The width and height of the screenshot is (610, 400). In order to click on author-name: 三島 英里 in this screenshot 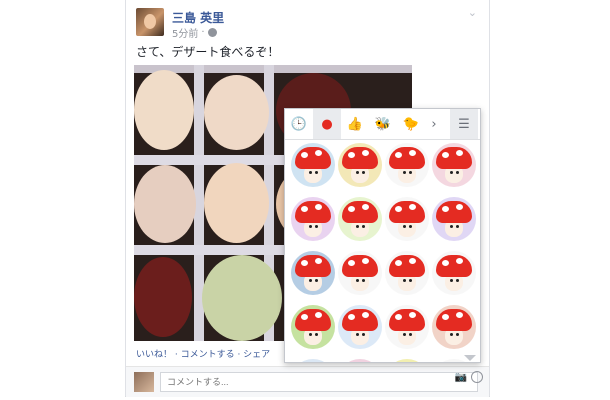, I will do `click(198, 17)`.